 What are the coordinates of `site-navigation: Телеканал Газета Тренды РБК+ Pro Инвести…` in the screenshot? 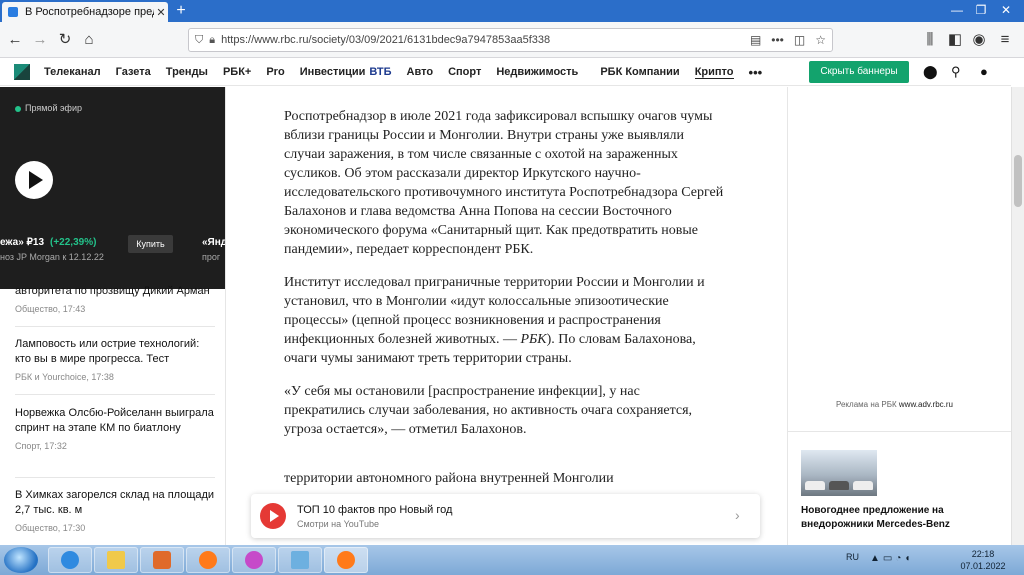 It's located at (505, 72).